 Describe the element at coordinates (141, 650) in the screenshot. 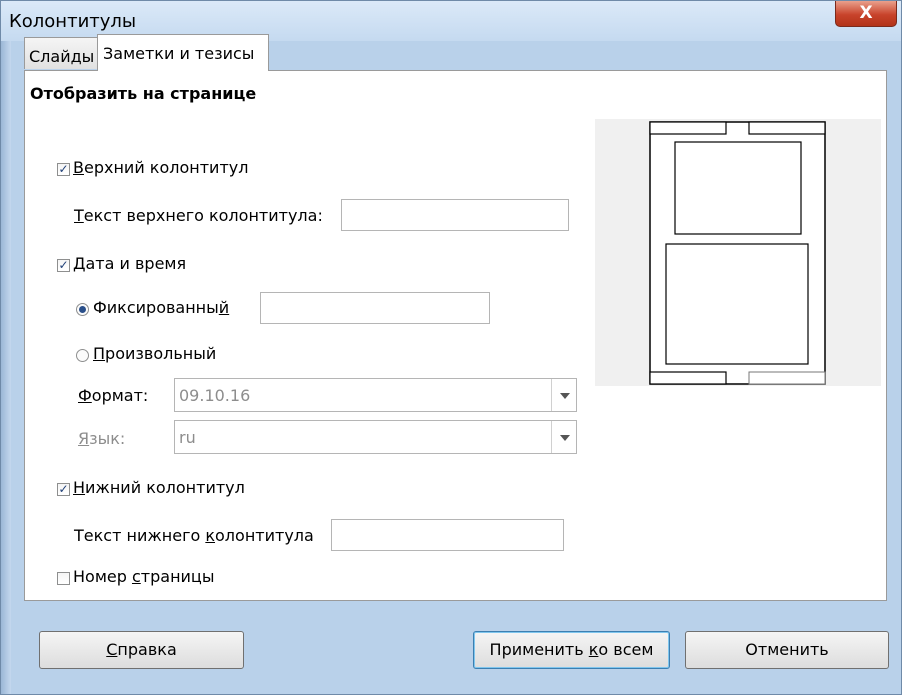

I see `help-button: Справка` at that location.